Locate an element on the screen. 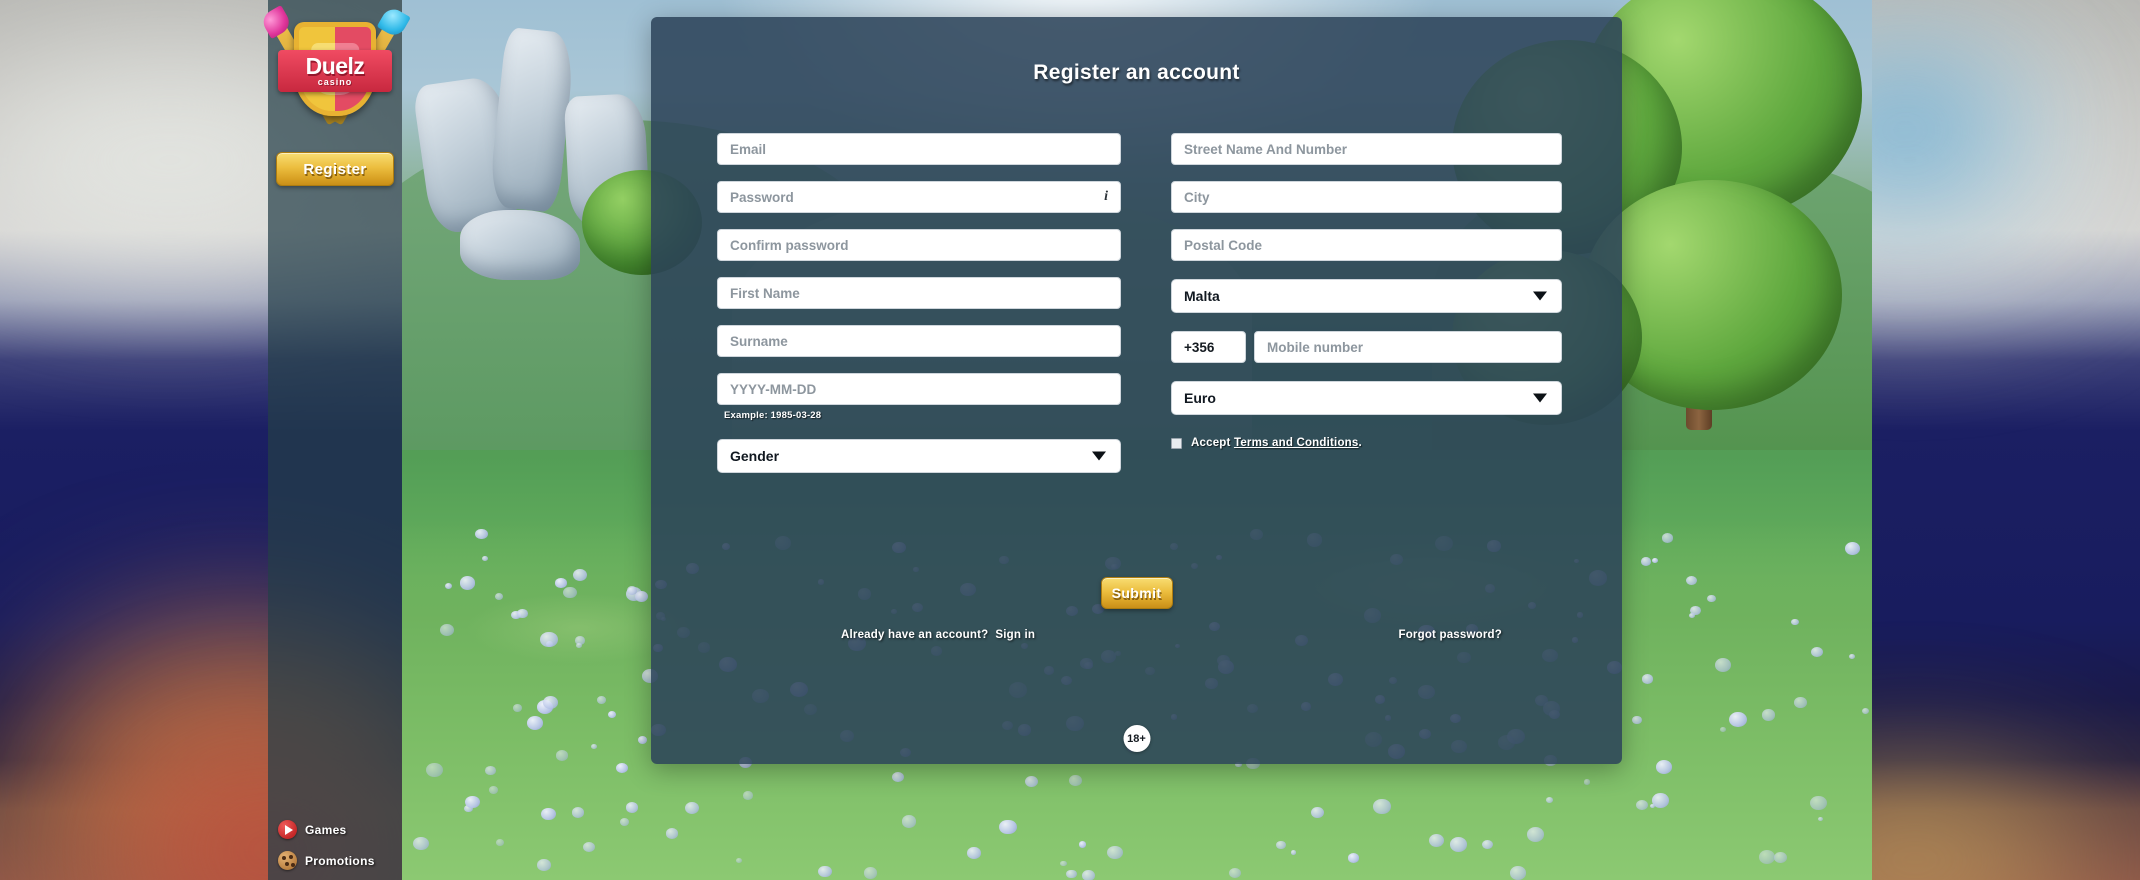 The image size is (2140, 880). submit-row: Submit is located at coordinates (1136, 593).